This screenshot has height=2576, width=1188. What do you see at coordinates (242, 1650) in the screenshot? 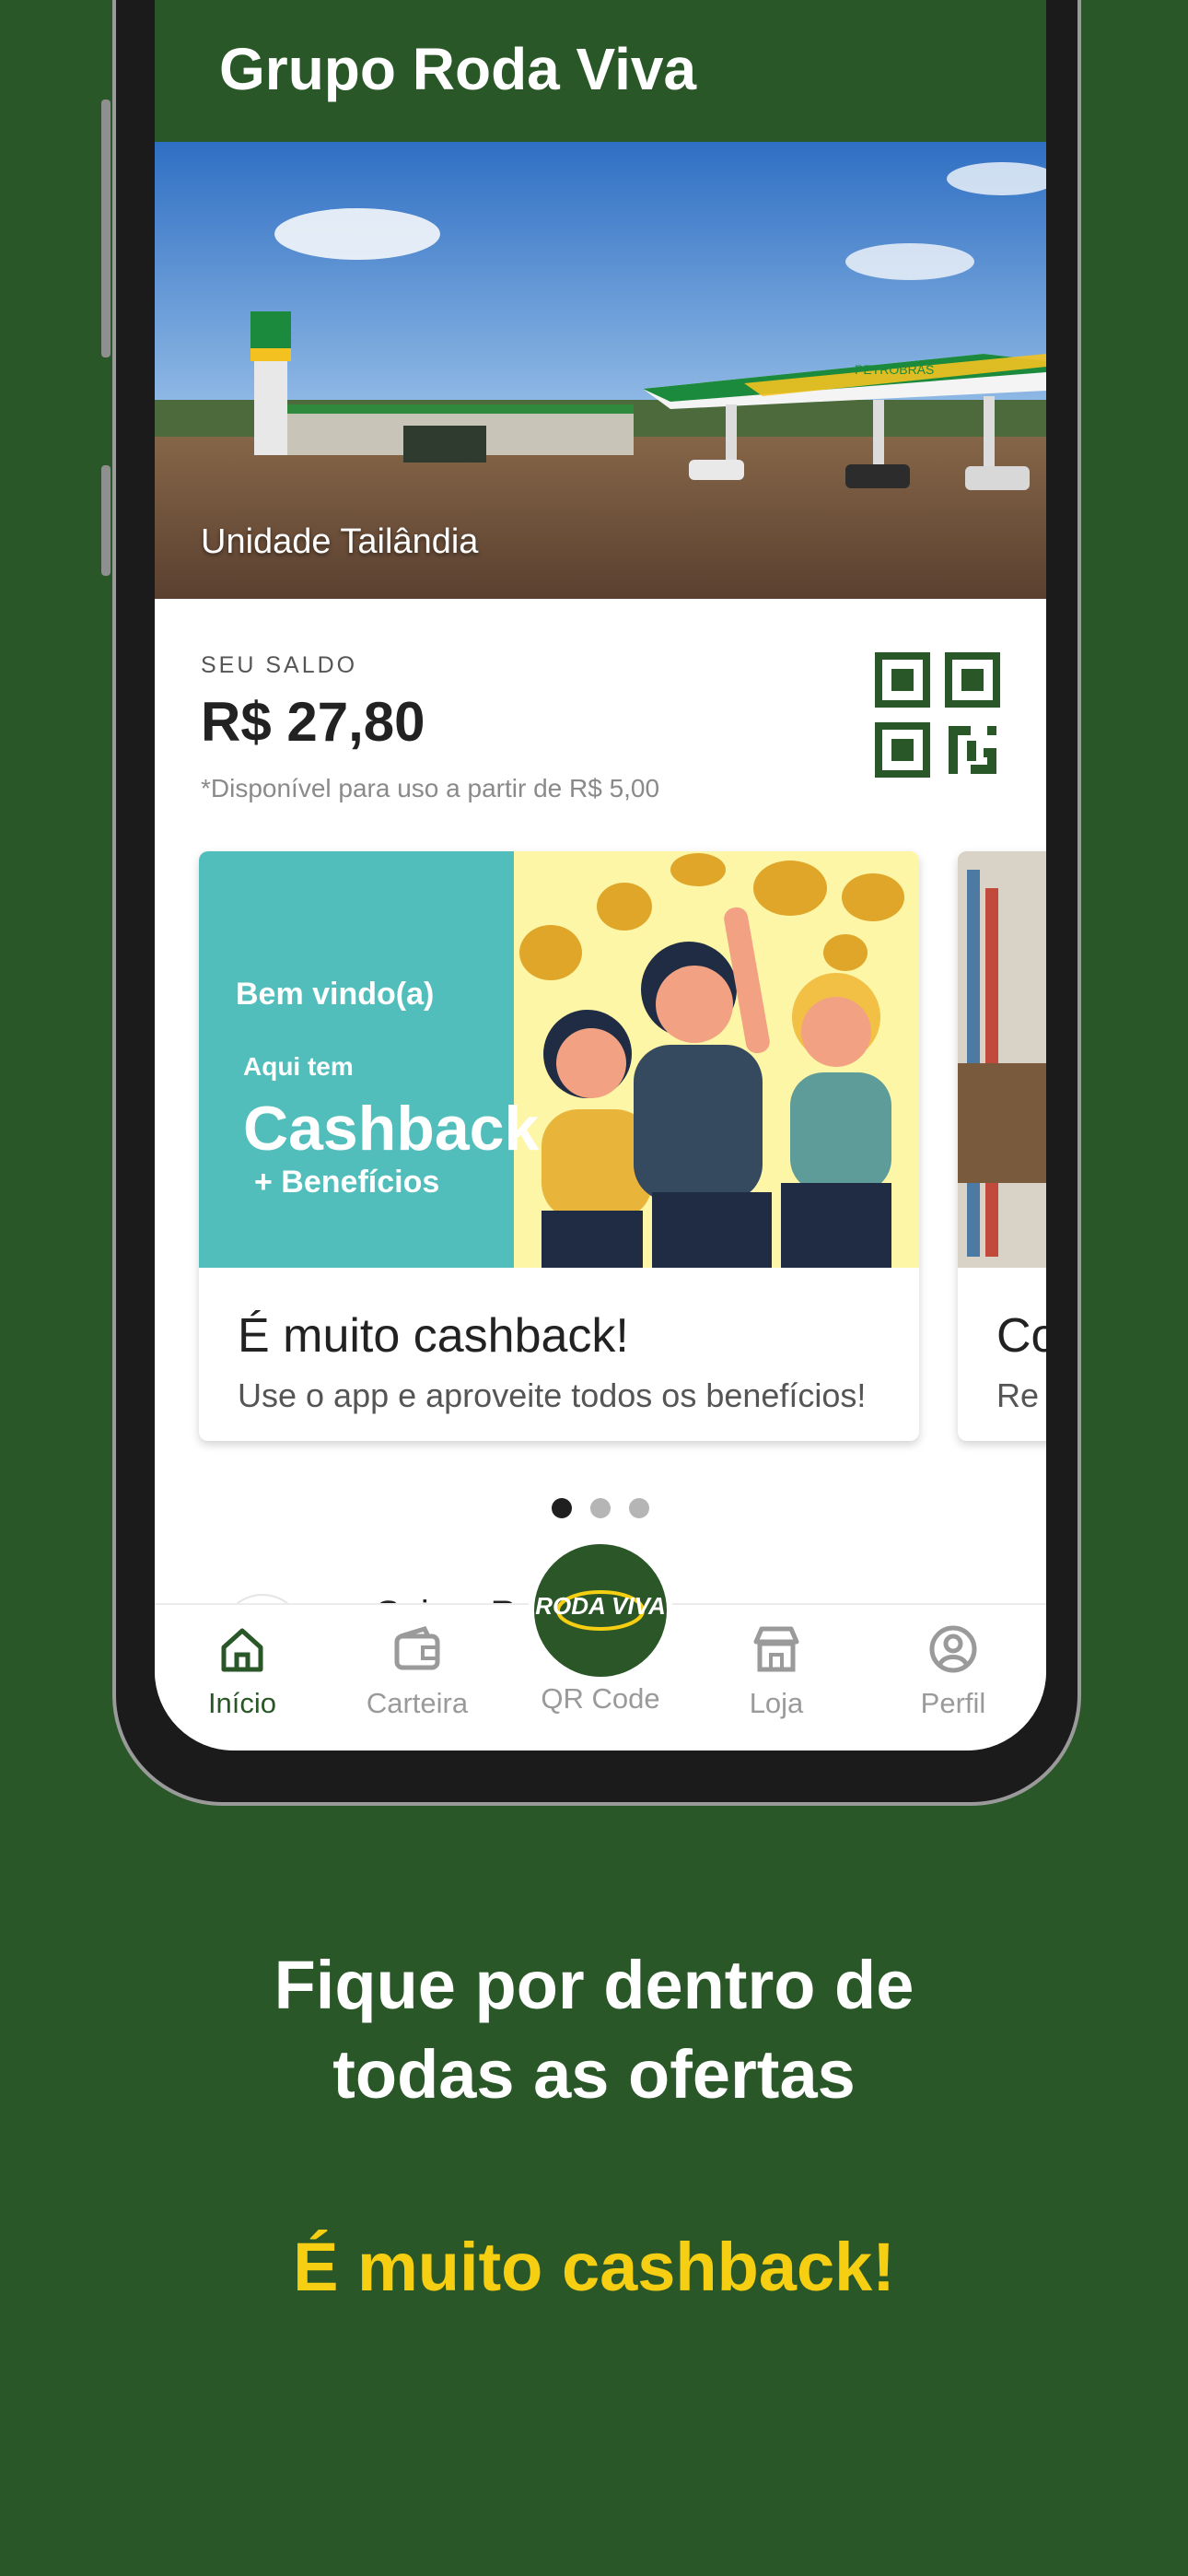
I see `home-icon` at bounding box center [242, 1650].